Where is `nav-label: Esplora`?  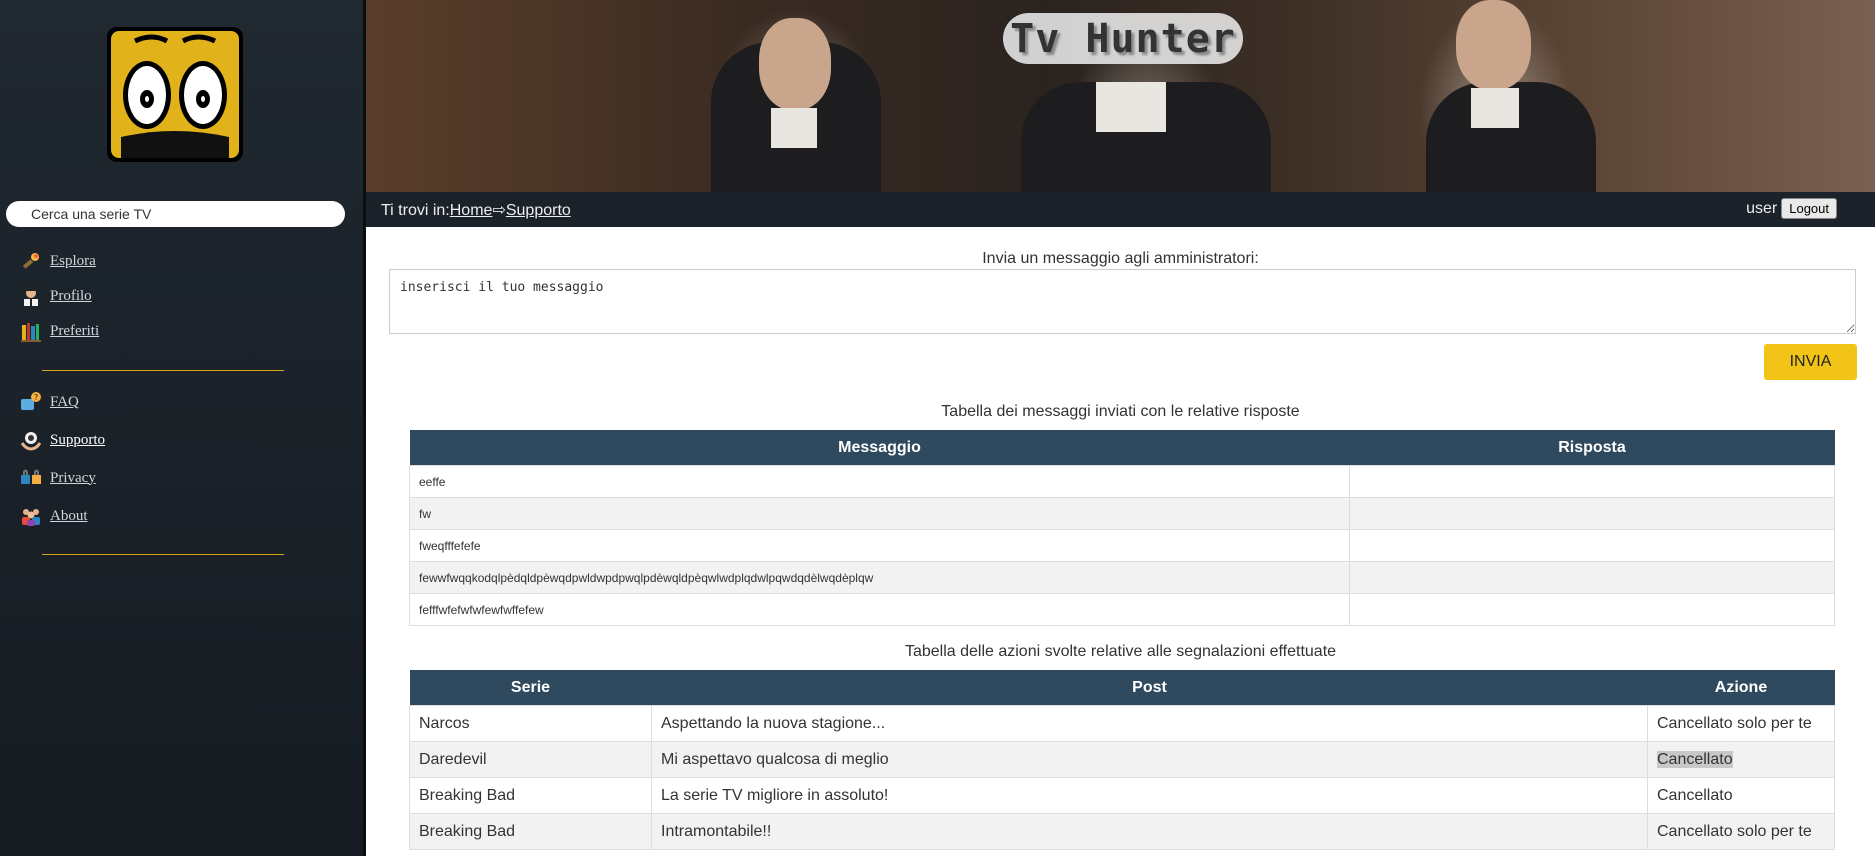 nav-label: Esplora is located at coordinates (73, 260).